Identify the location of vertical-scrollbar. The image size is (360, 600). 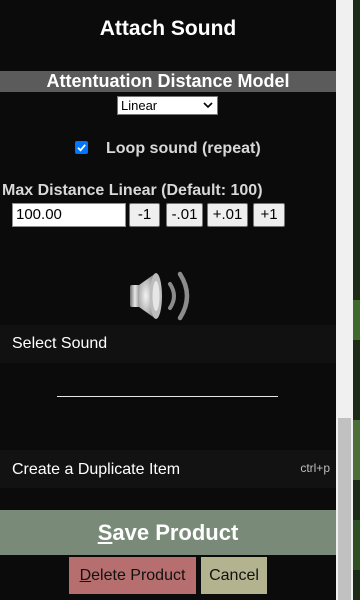
(344, 300).